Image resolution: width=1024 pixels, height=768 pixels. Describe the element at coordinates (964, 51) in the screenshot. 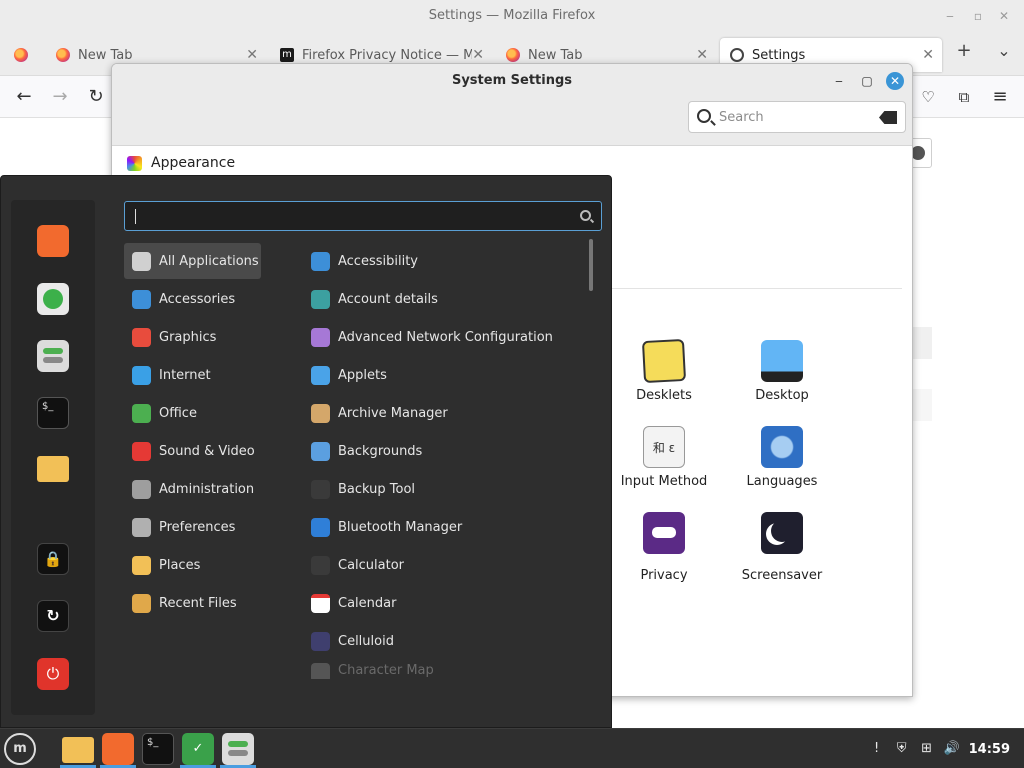

I see `new-tab-button: +` at that location.